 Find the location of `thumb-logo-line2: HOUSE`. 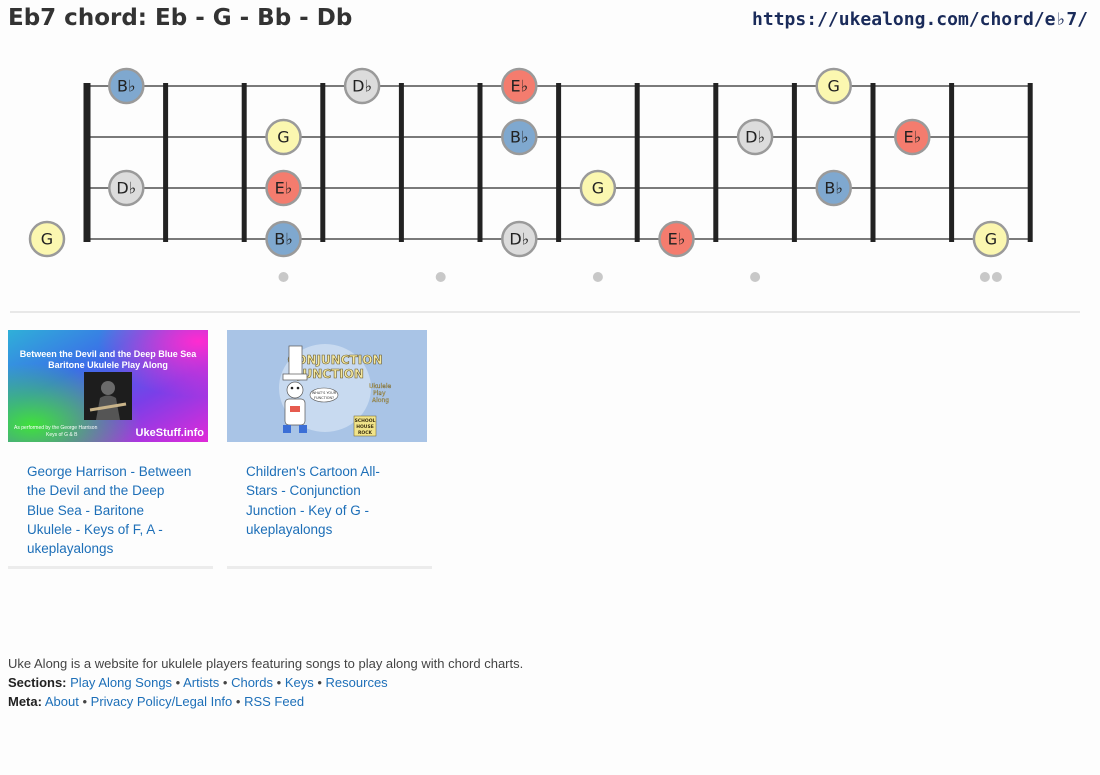

thumb-logo-line2: HOUSE is located at coordinates (365, 427).